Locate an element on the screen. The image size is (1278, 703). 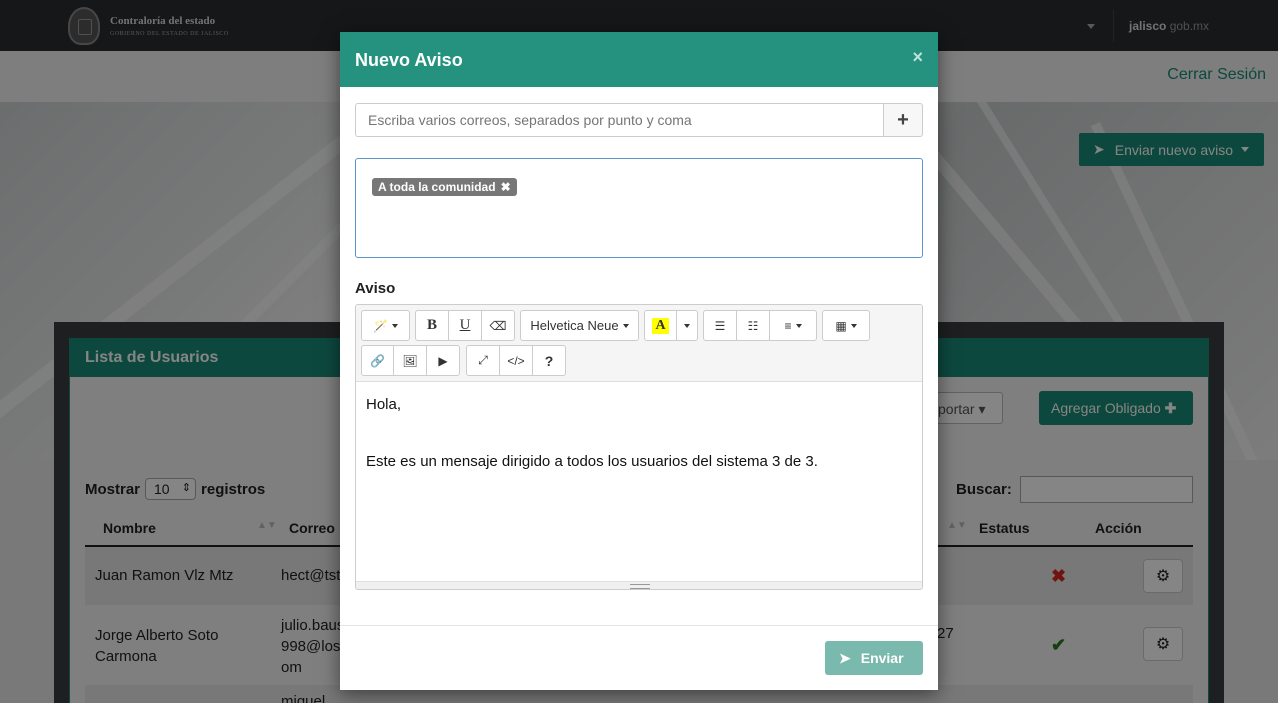
style-button: 🪄 is located at coordinates (385, 325).